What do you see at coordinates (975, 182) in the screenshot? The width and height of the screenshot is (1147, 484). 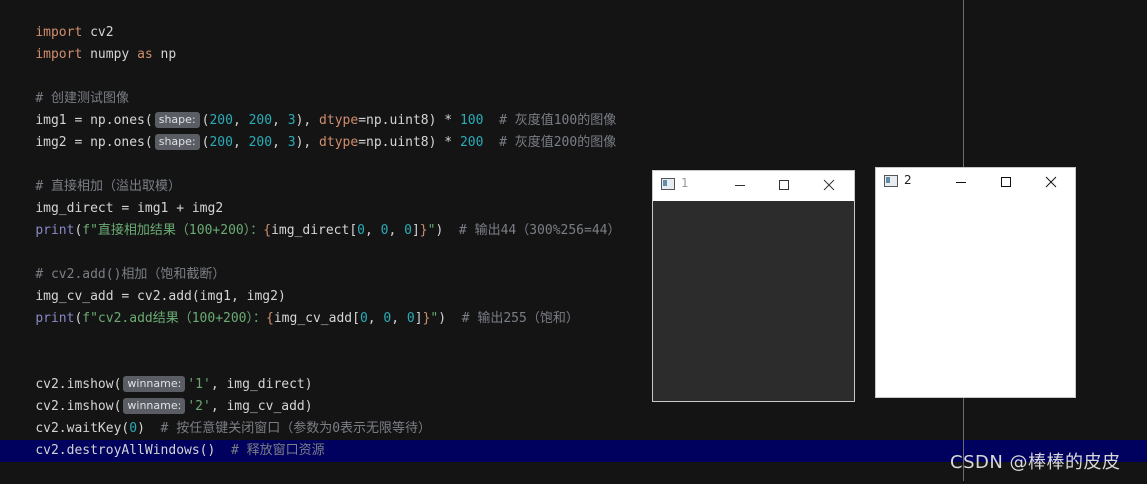 I see `window-titlebar: 2` at bounding box center [975, 182].